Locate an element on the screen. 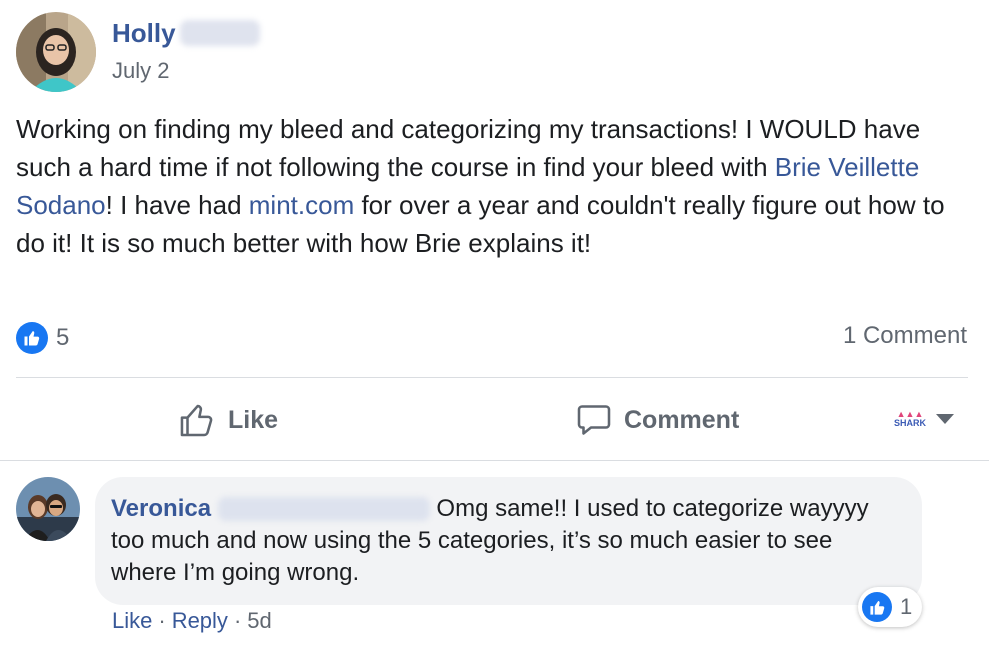 The width and height of the screenshot is (989, 648). commenter-avatar is located at coordinates (48, 509).